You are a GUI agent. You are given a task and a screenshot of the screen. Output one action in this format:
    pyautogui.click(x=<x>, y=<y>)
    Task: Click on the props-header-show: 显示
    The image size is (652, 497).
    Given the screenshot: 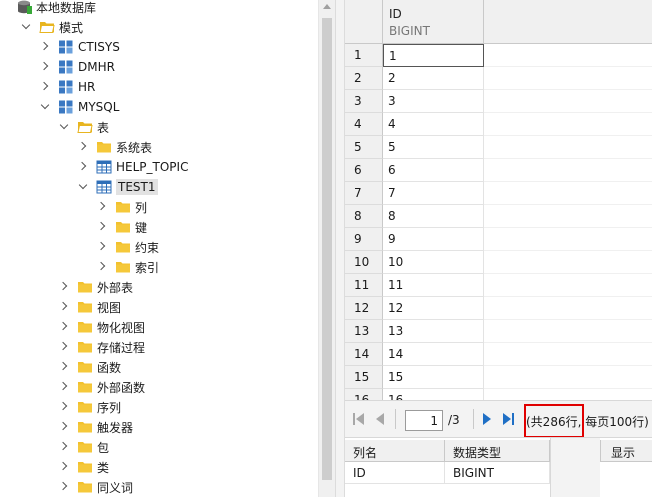 What is the action you would take?
    pyautogui.click(x=626, y=451)
    